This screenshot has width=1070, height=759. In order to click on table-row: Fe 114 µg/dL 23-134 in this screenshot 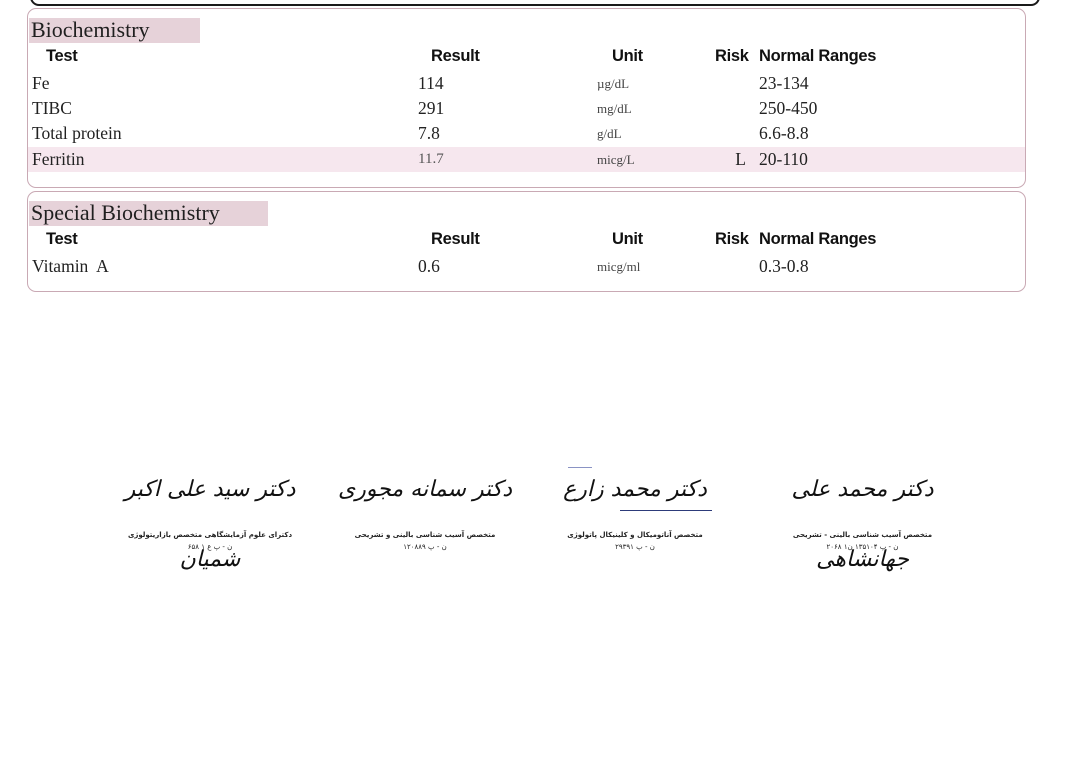, I will do `click(526, 83)`.